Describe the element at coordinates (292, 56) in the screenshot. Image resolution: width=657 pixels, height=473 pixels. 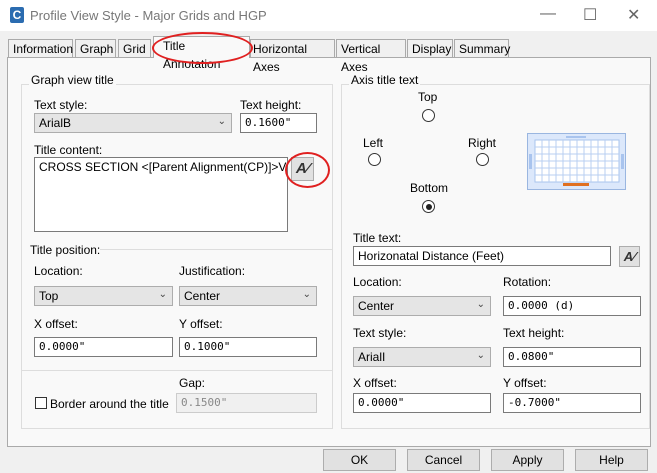
I see `tab-horizontal-axes: Horizontal Axes` at that location.